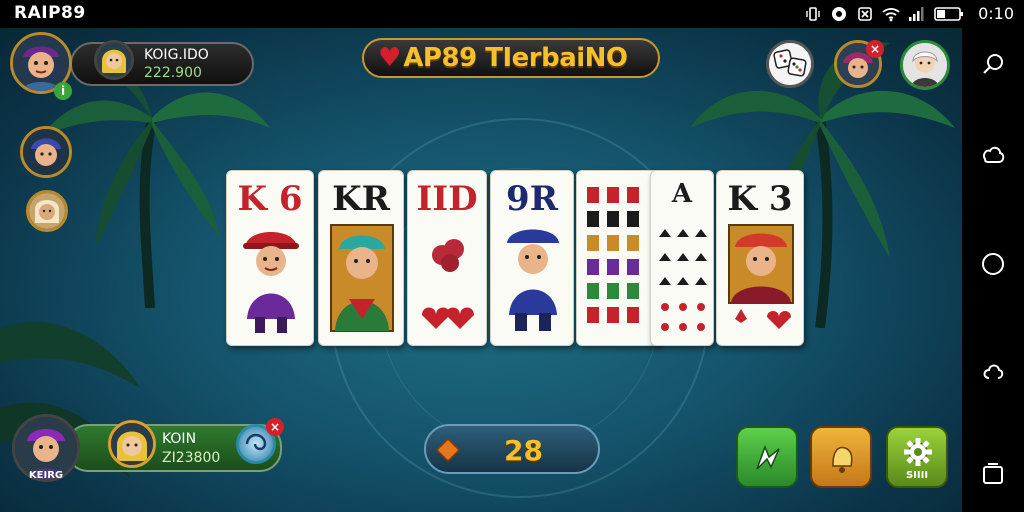 This screenshot has width=1024, height=512. I want to click on bottom-player-avatar-label: KEIRG, so click(46, 475).